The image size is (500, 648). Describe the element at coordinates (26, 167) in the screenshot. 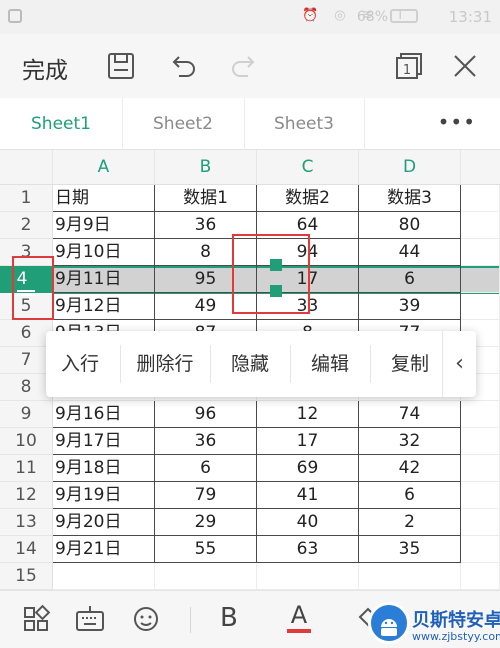

I see `corner-cell` at that location.